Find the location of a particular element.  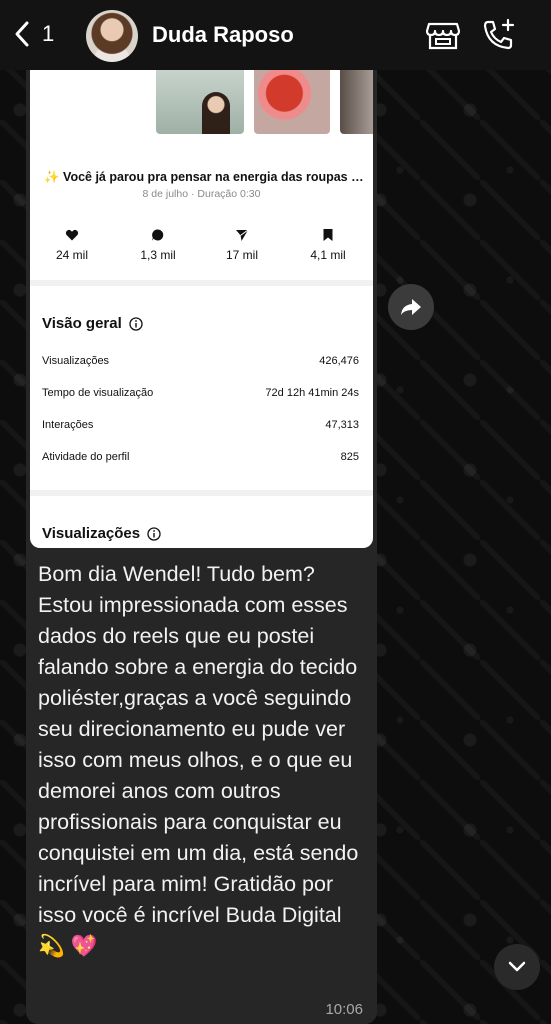

thumbnail-person is located at coordinates (216, 113).